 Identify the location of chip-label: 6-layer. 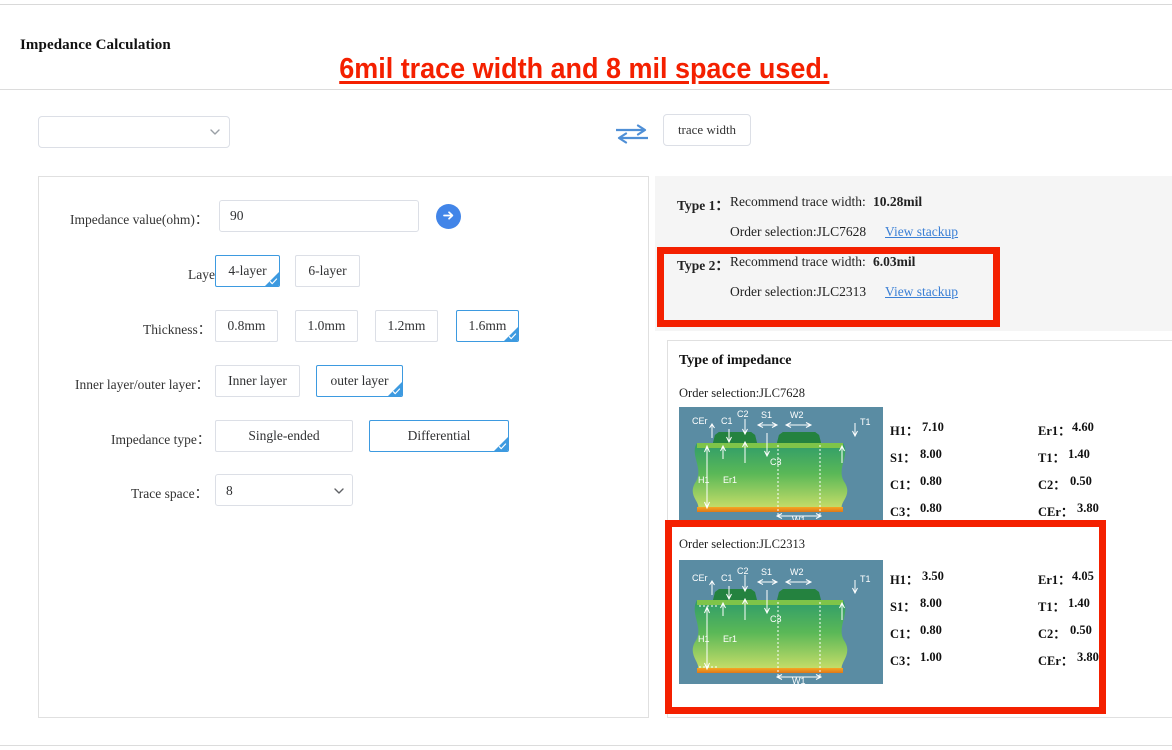
(327, 270).